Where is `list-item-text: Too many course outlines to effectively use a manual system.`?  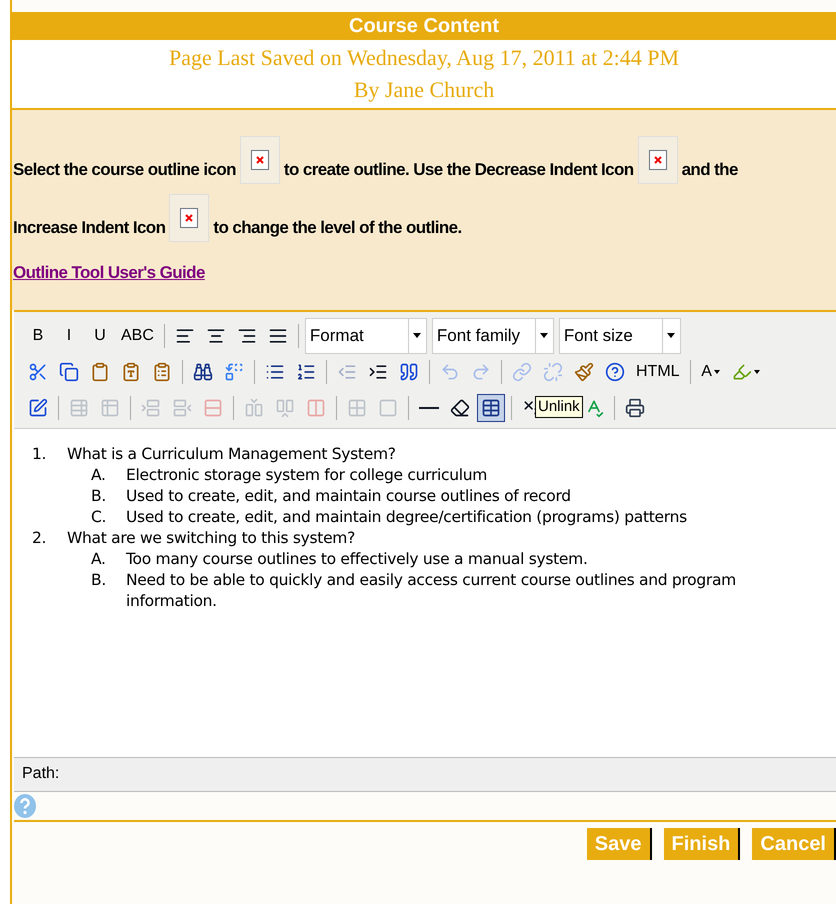
list-item-text: Too many course outlines to effectively use a manual system. is located at coordinates (357, 559).